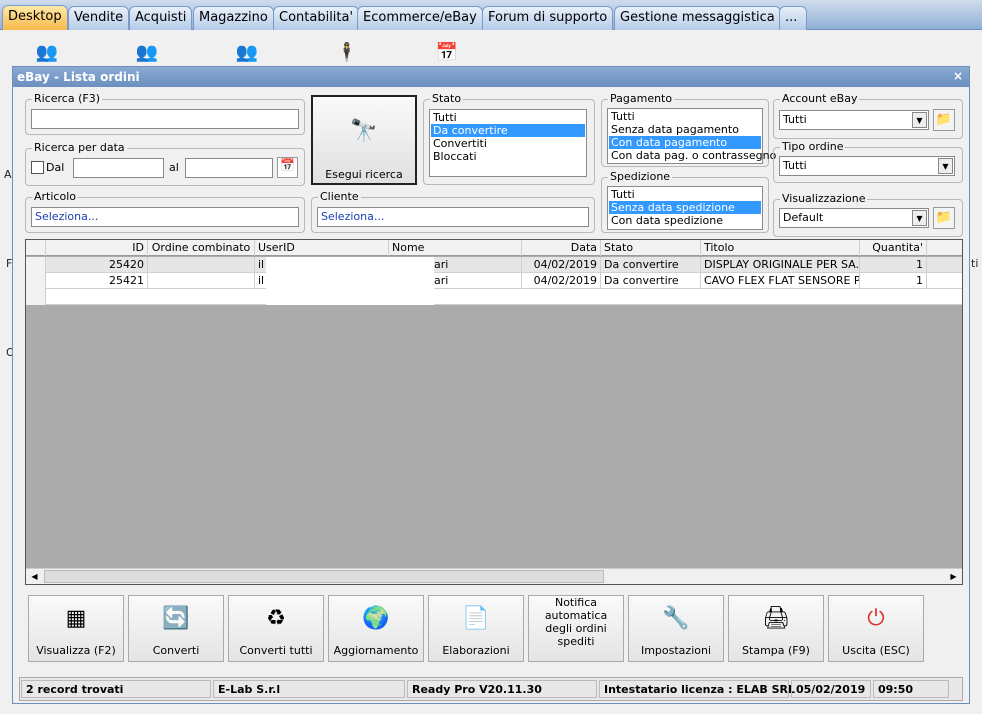 Image resolution: width=982 pixels, height=714 pixels. Describe the element at coordinates (316, 18) in the screenshot. I see `tab-contabilita: Contabilita'` at that location.